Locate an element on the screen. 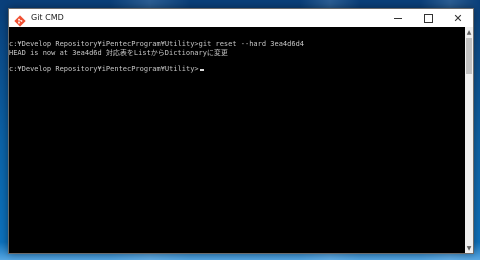 This screenshot has width=480, height=260. close-button: ✕ is located at coordinates (458, 18).